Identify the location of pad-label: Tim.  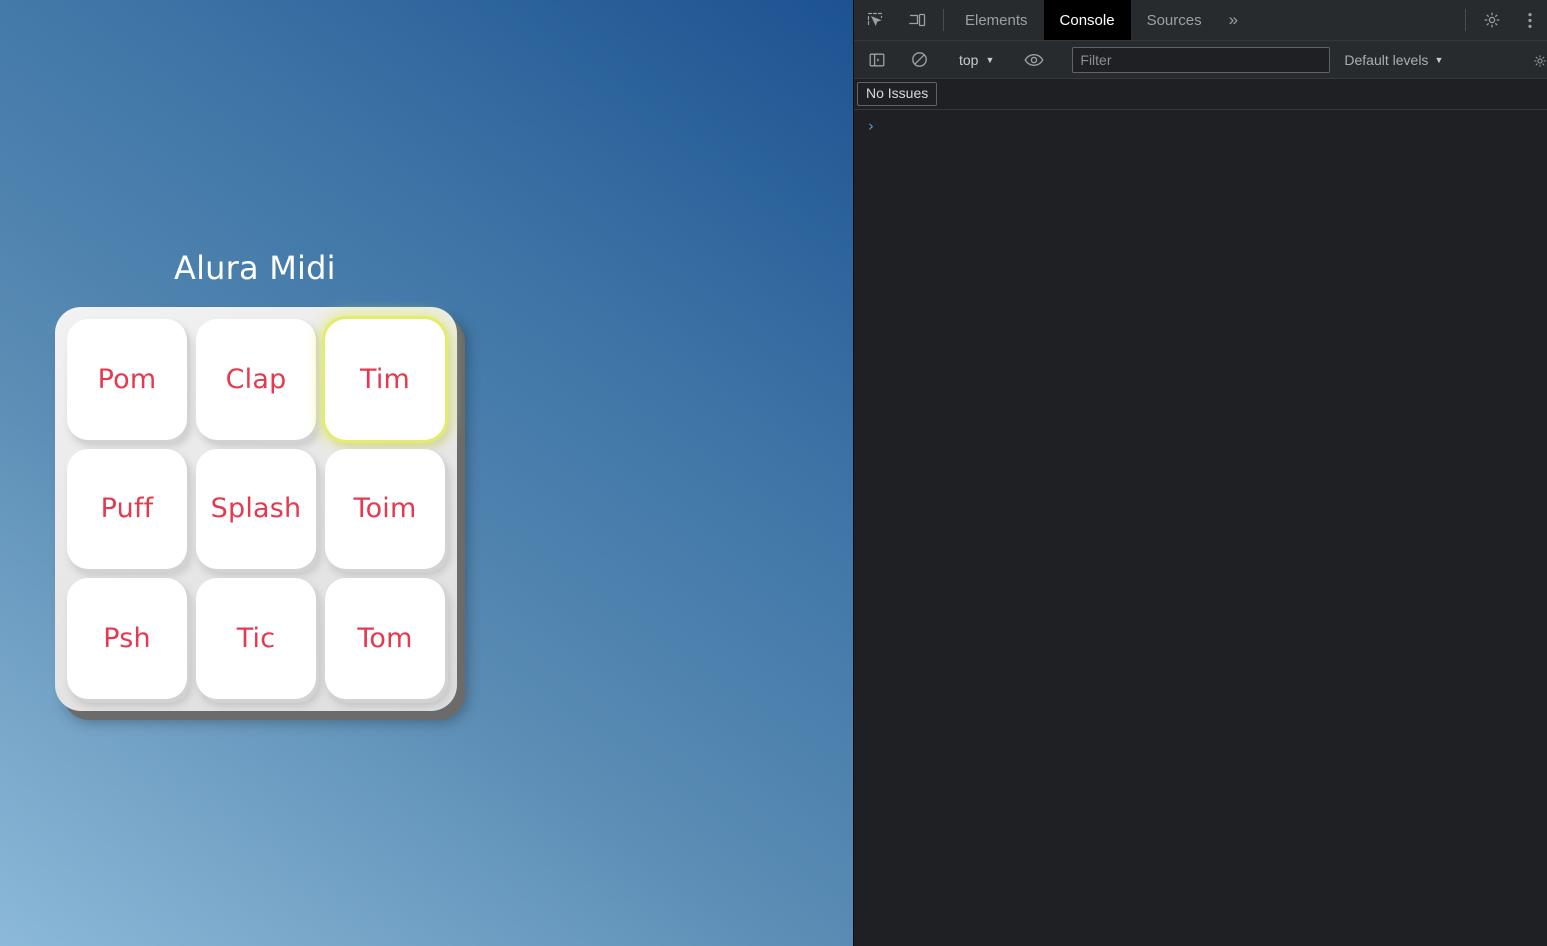
(385, 379).